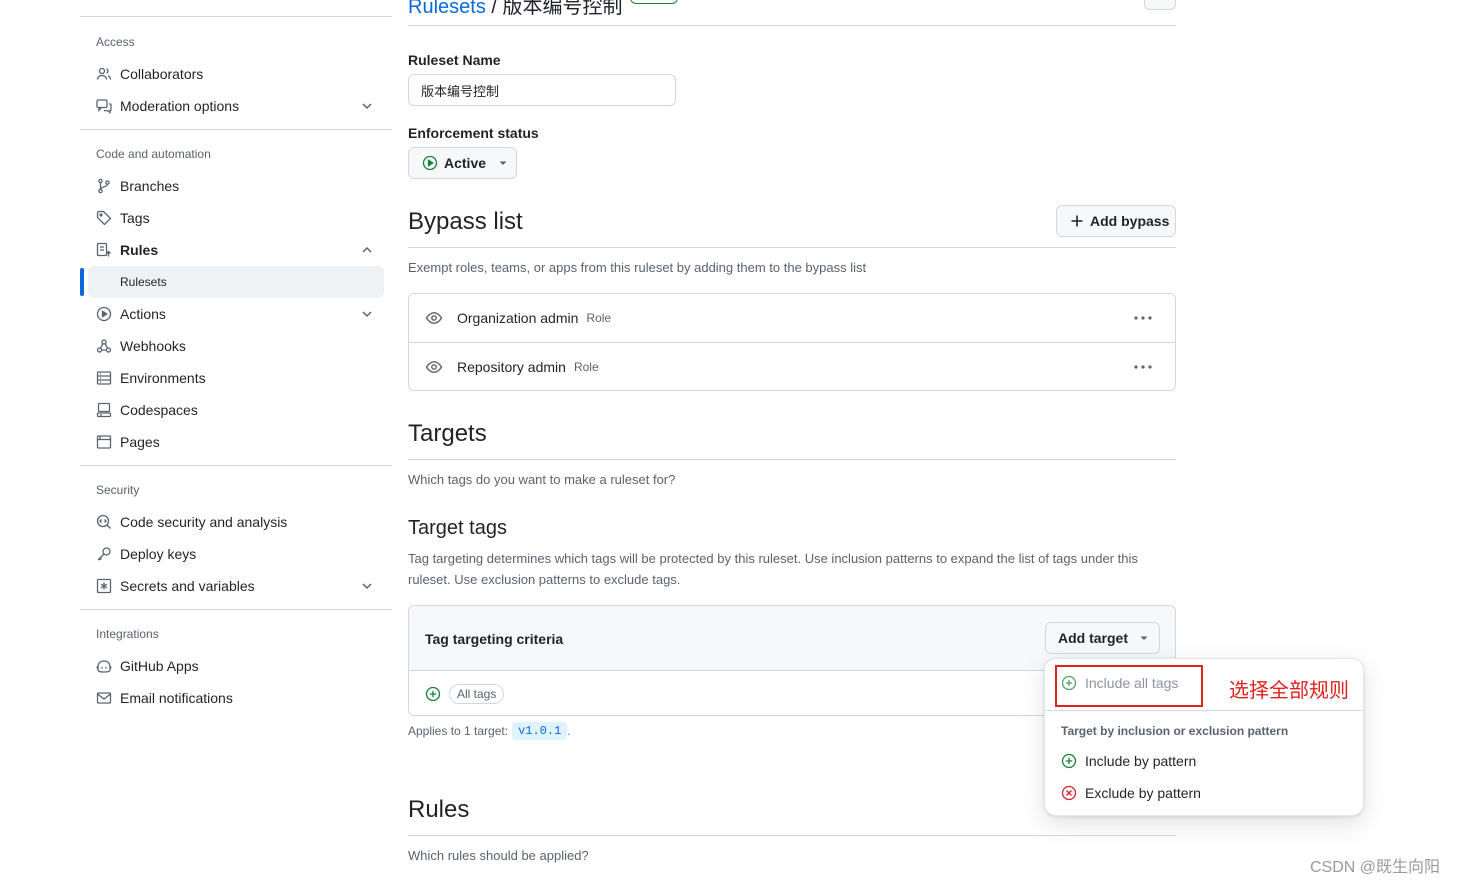 This screenshot has height=882, width=1461. I want to click on ruleset-name-input, so click(542, 90).